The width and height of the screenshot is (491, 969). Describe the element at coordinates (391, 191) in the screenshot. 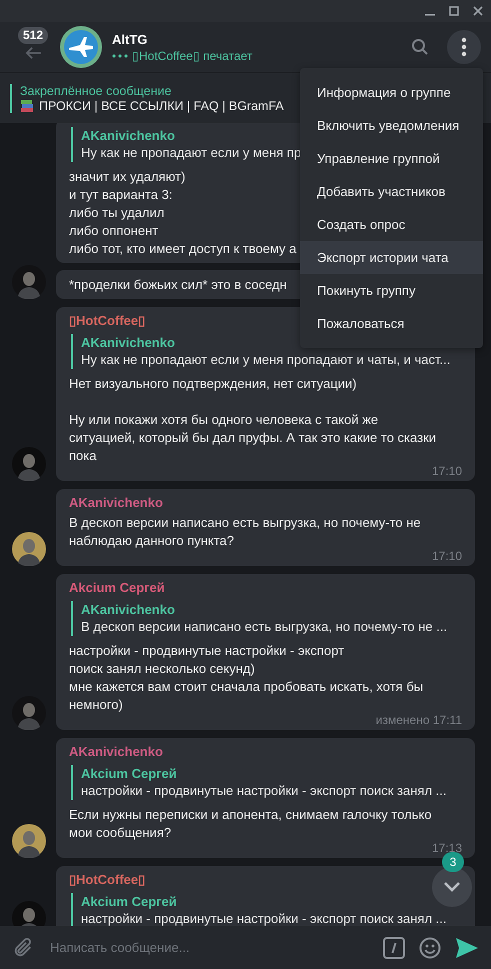

I see `menu-item: Добавить участников` at that location.